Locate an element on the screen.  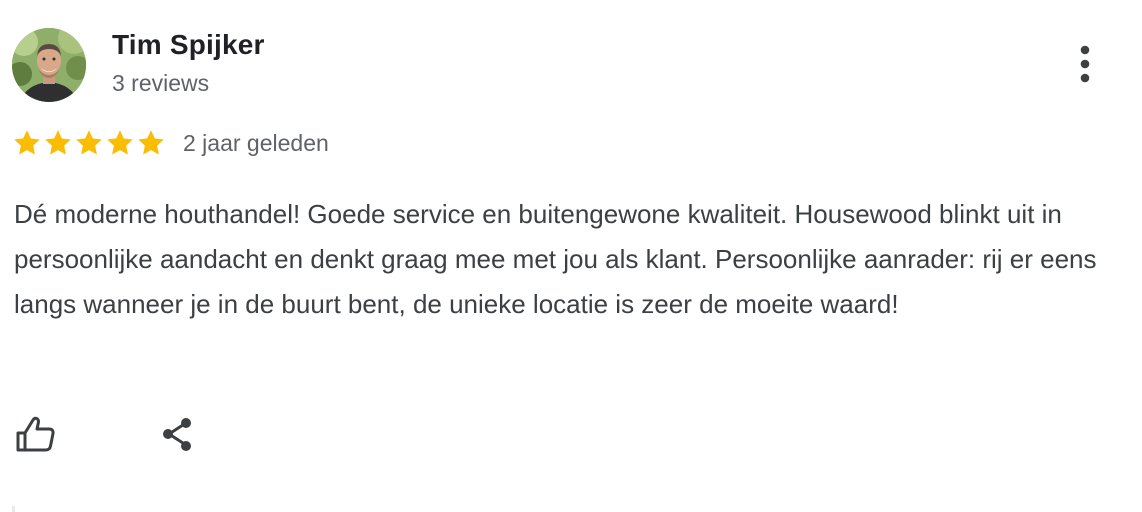
more-vert-icon is located at coordinates (1085, 64).